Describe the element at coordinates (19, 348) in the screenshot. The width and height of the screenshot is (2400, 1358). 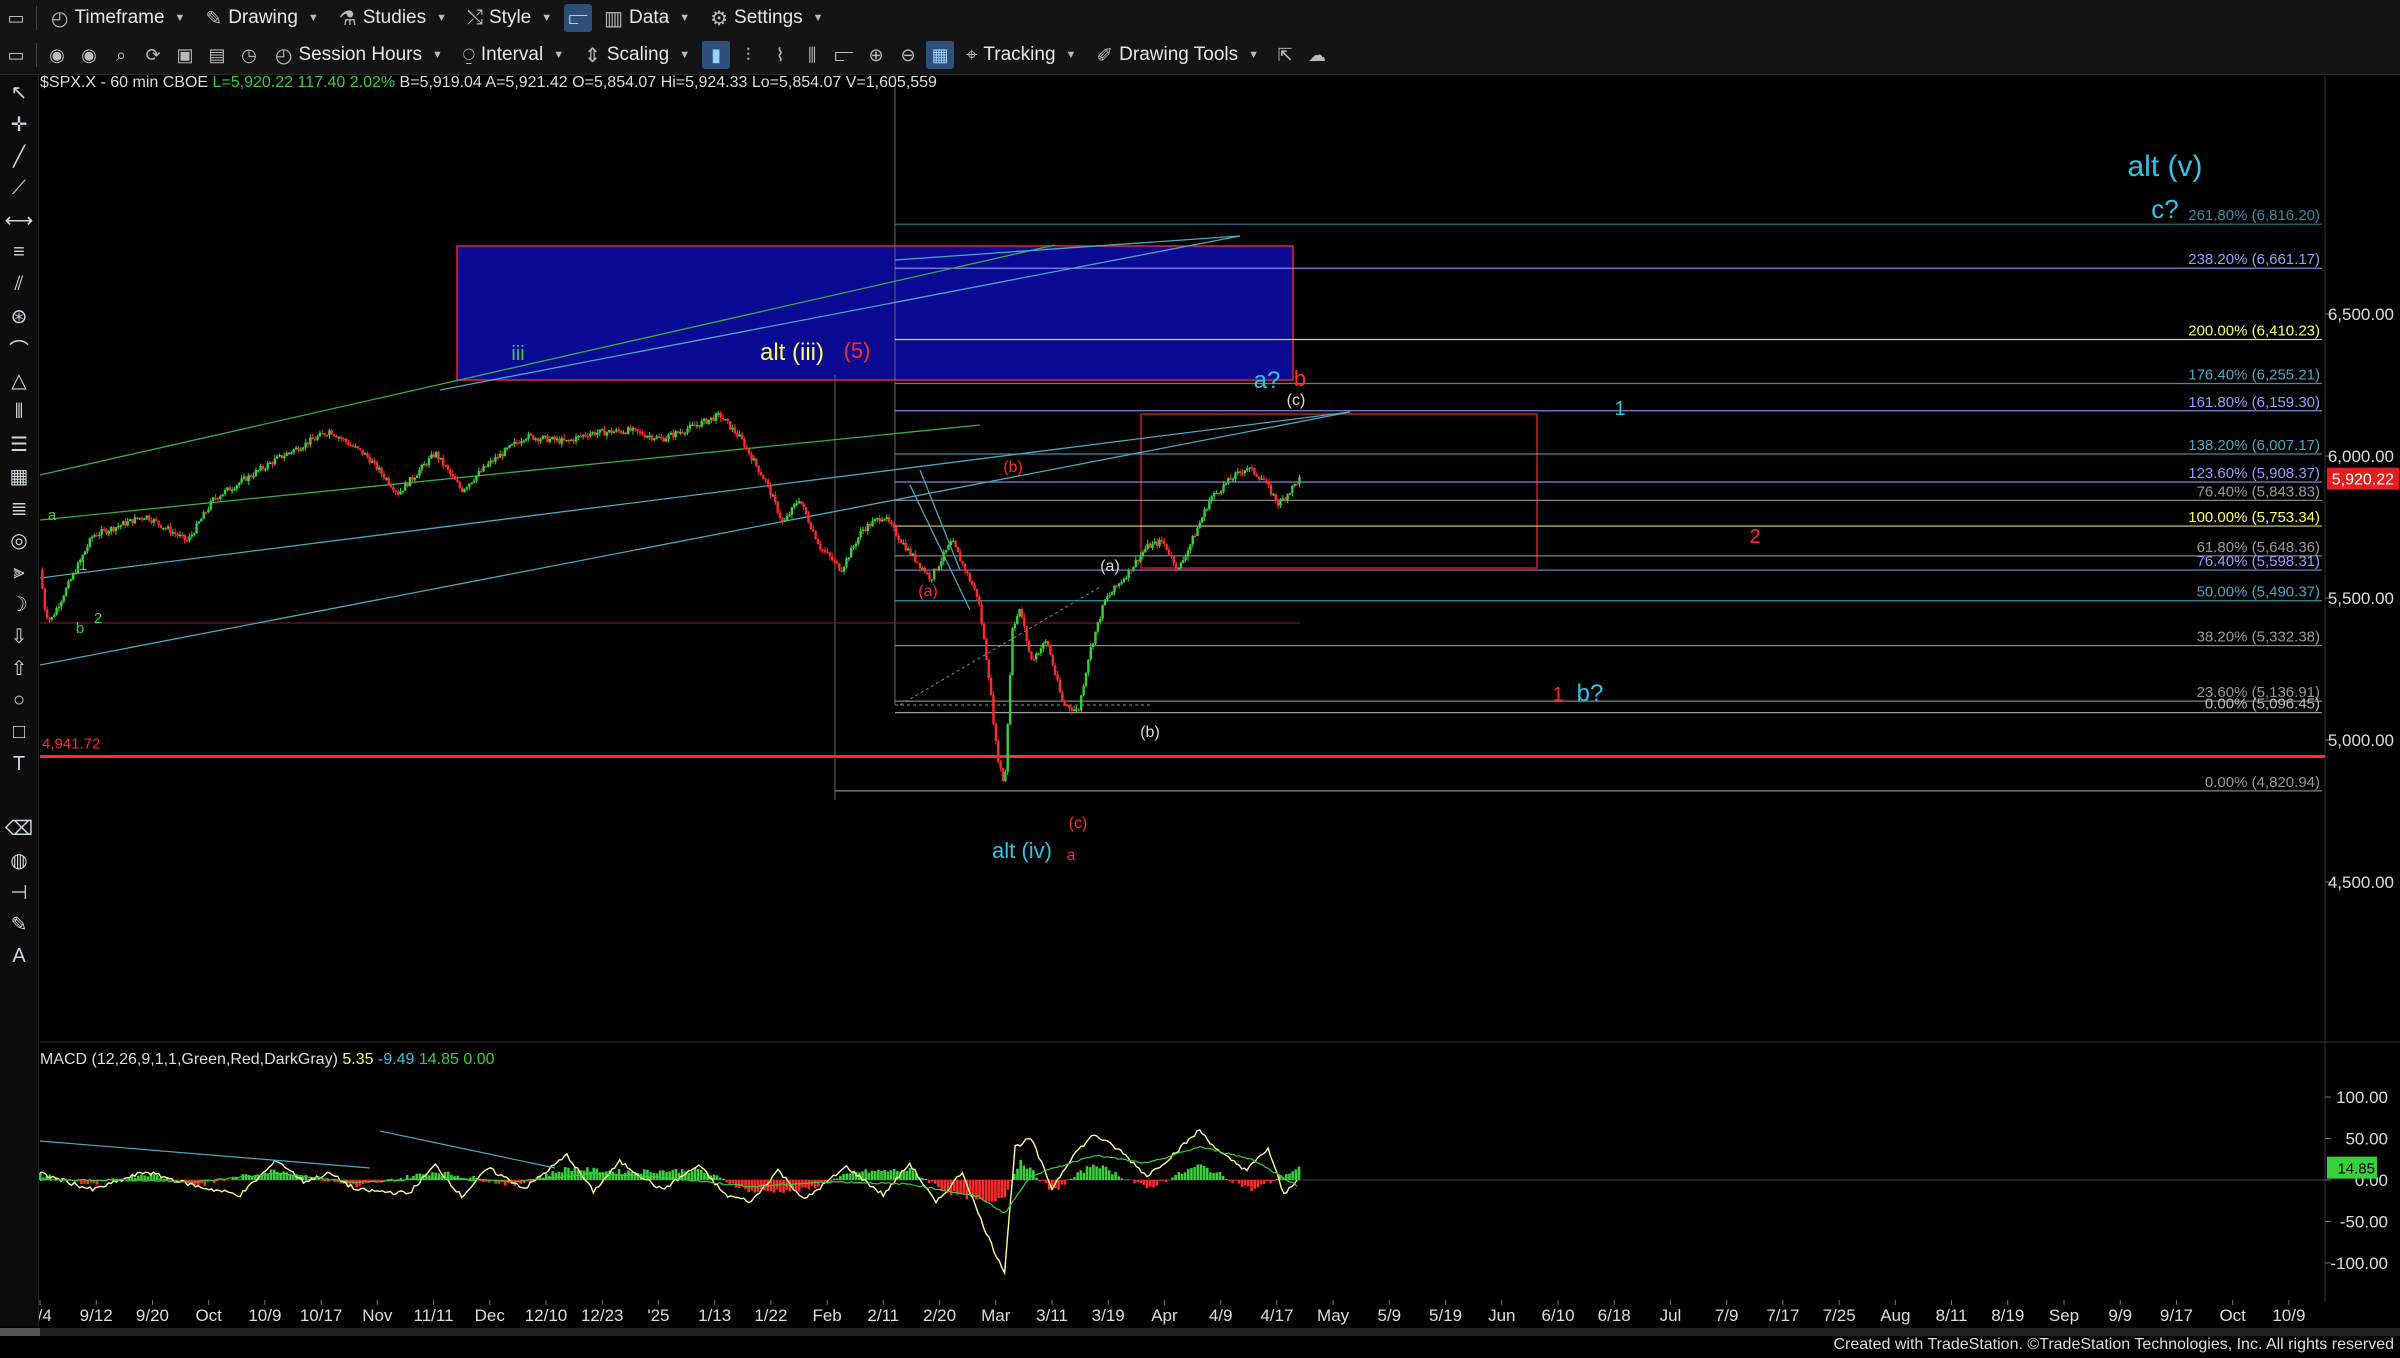
I see `arc-icon: ⌒` at that location.